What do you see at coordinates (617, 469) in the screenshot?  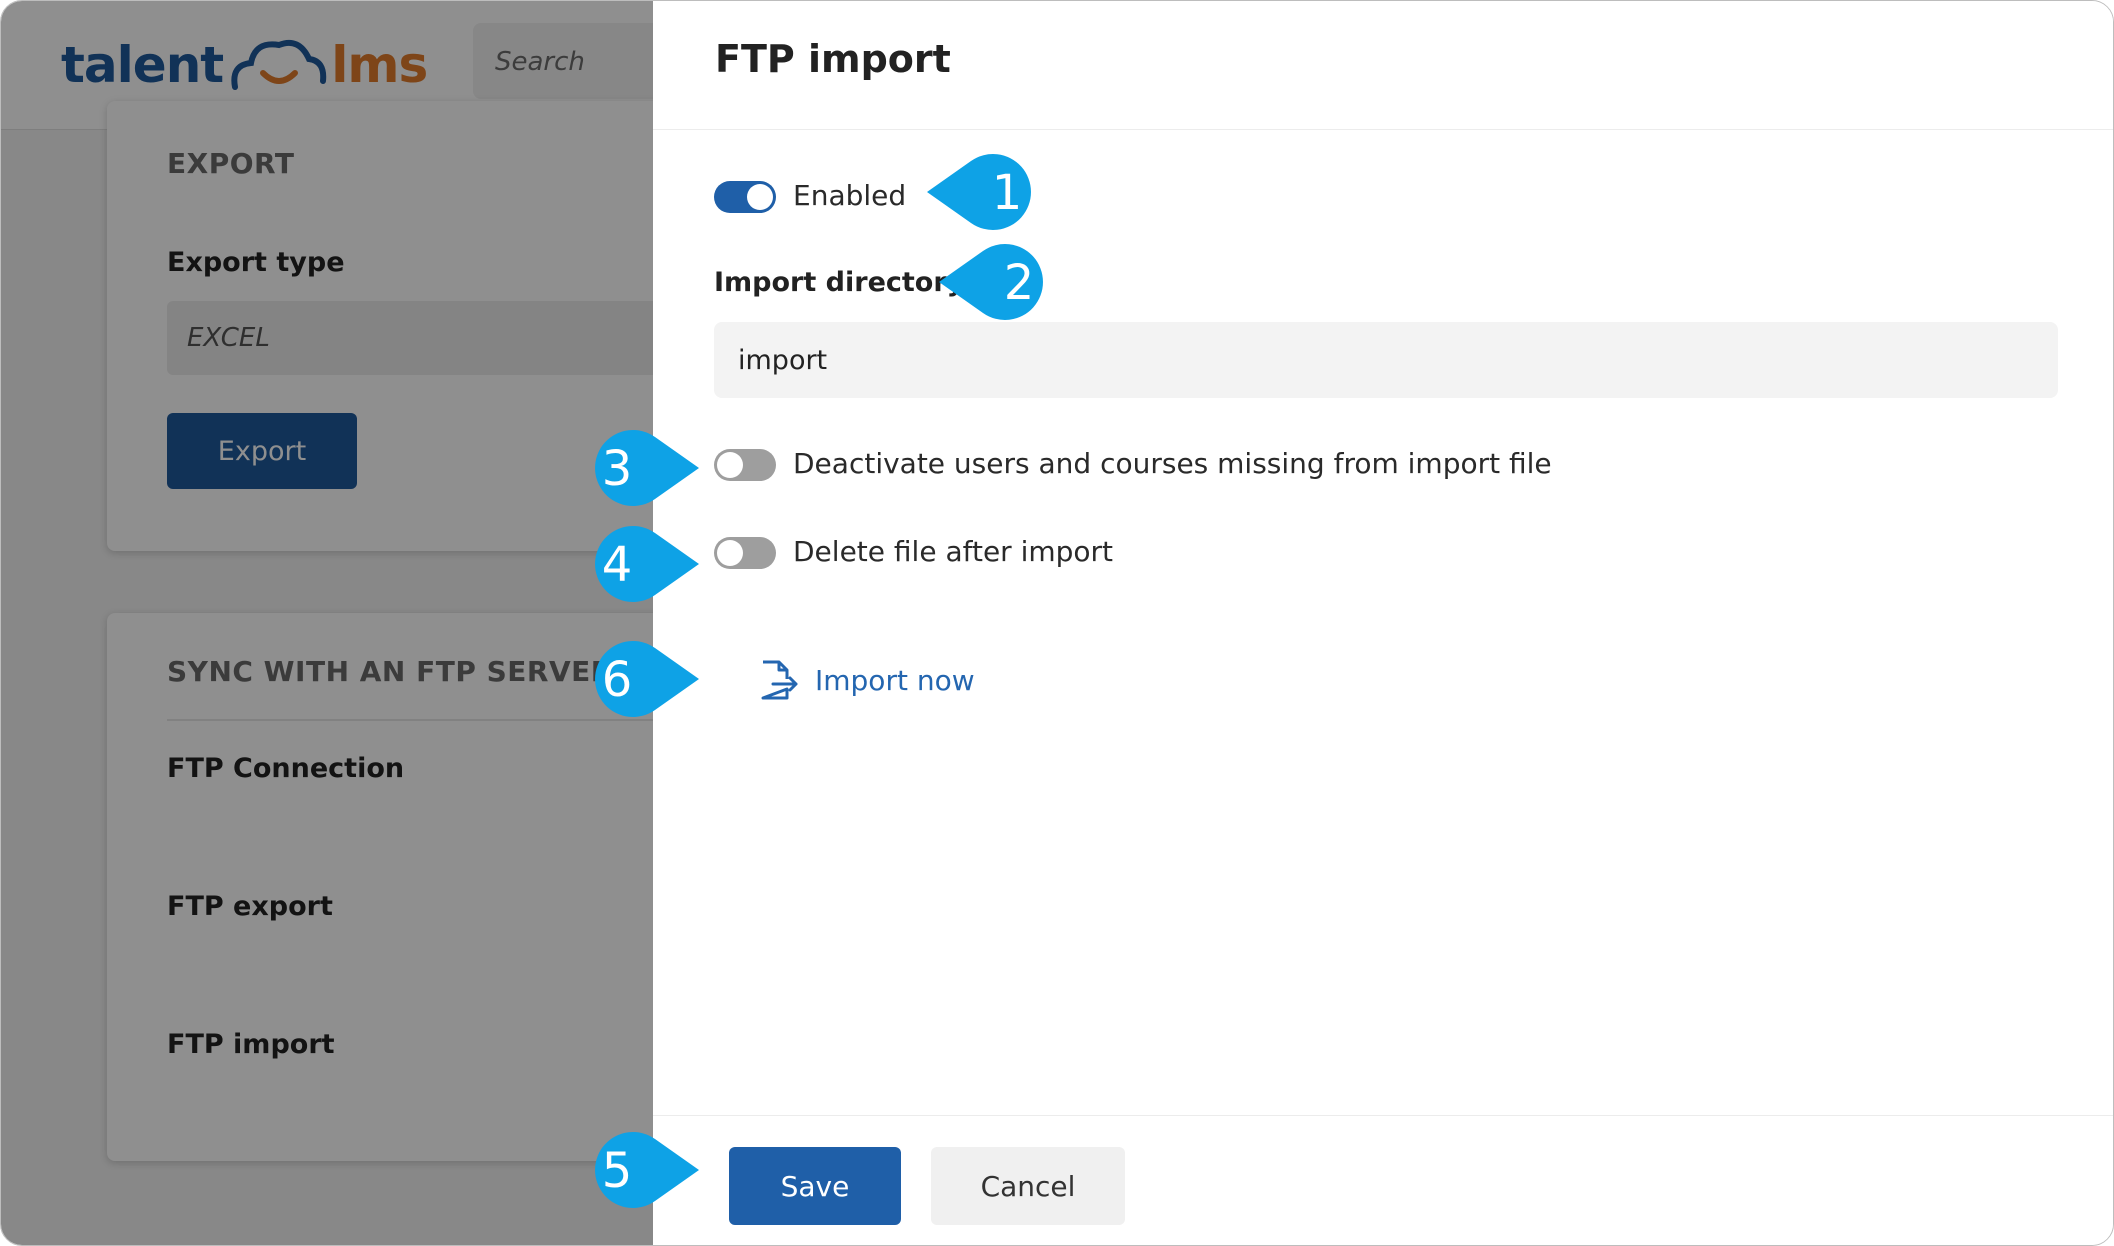 I see `callout-number: 3` at bounding box center [617, 469].